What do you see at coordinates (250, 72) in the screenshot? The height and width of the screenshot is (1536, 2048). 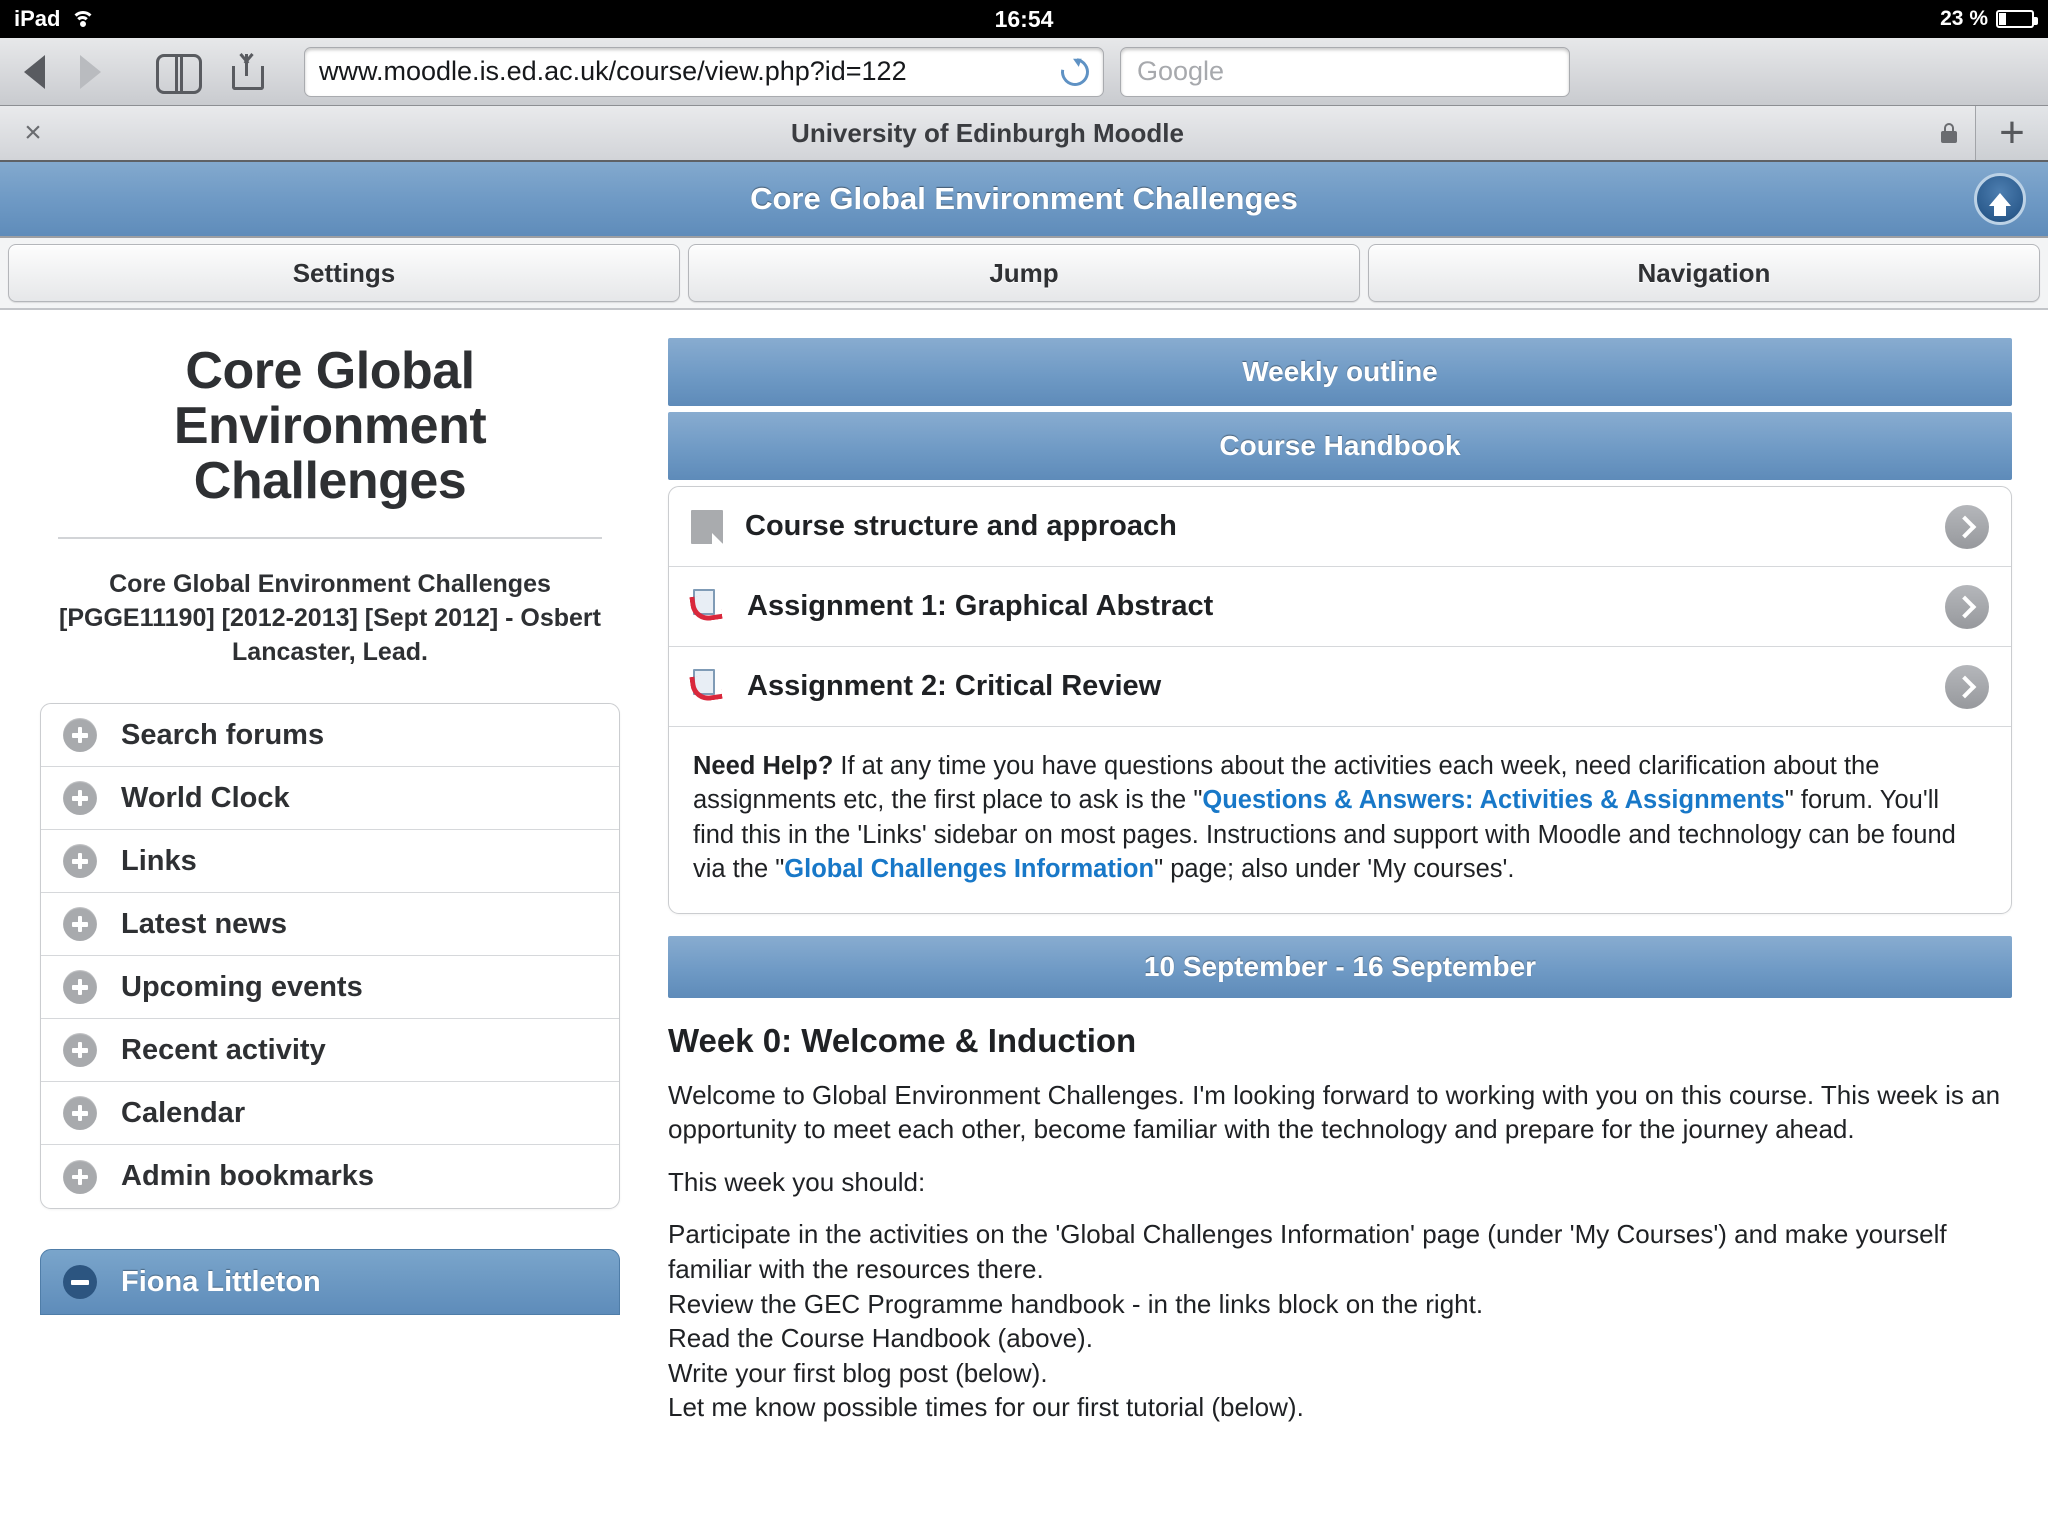 I see `share-icon` at bounding box center [250, 72].